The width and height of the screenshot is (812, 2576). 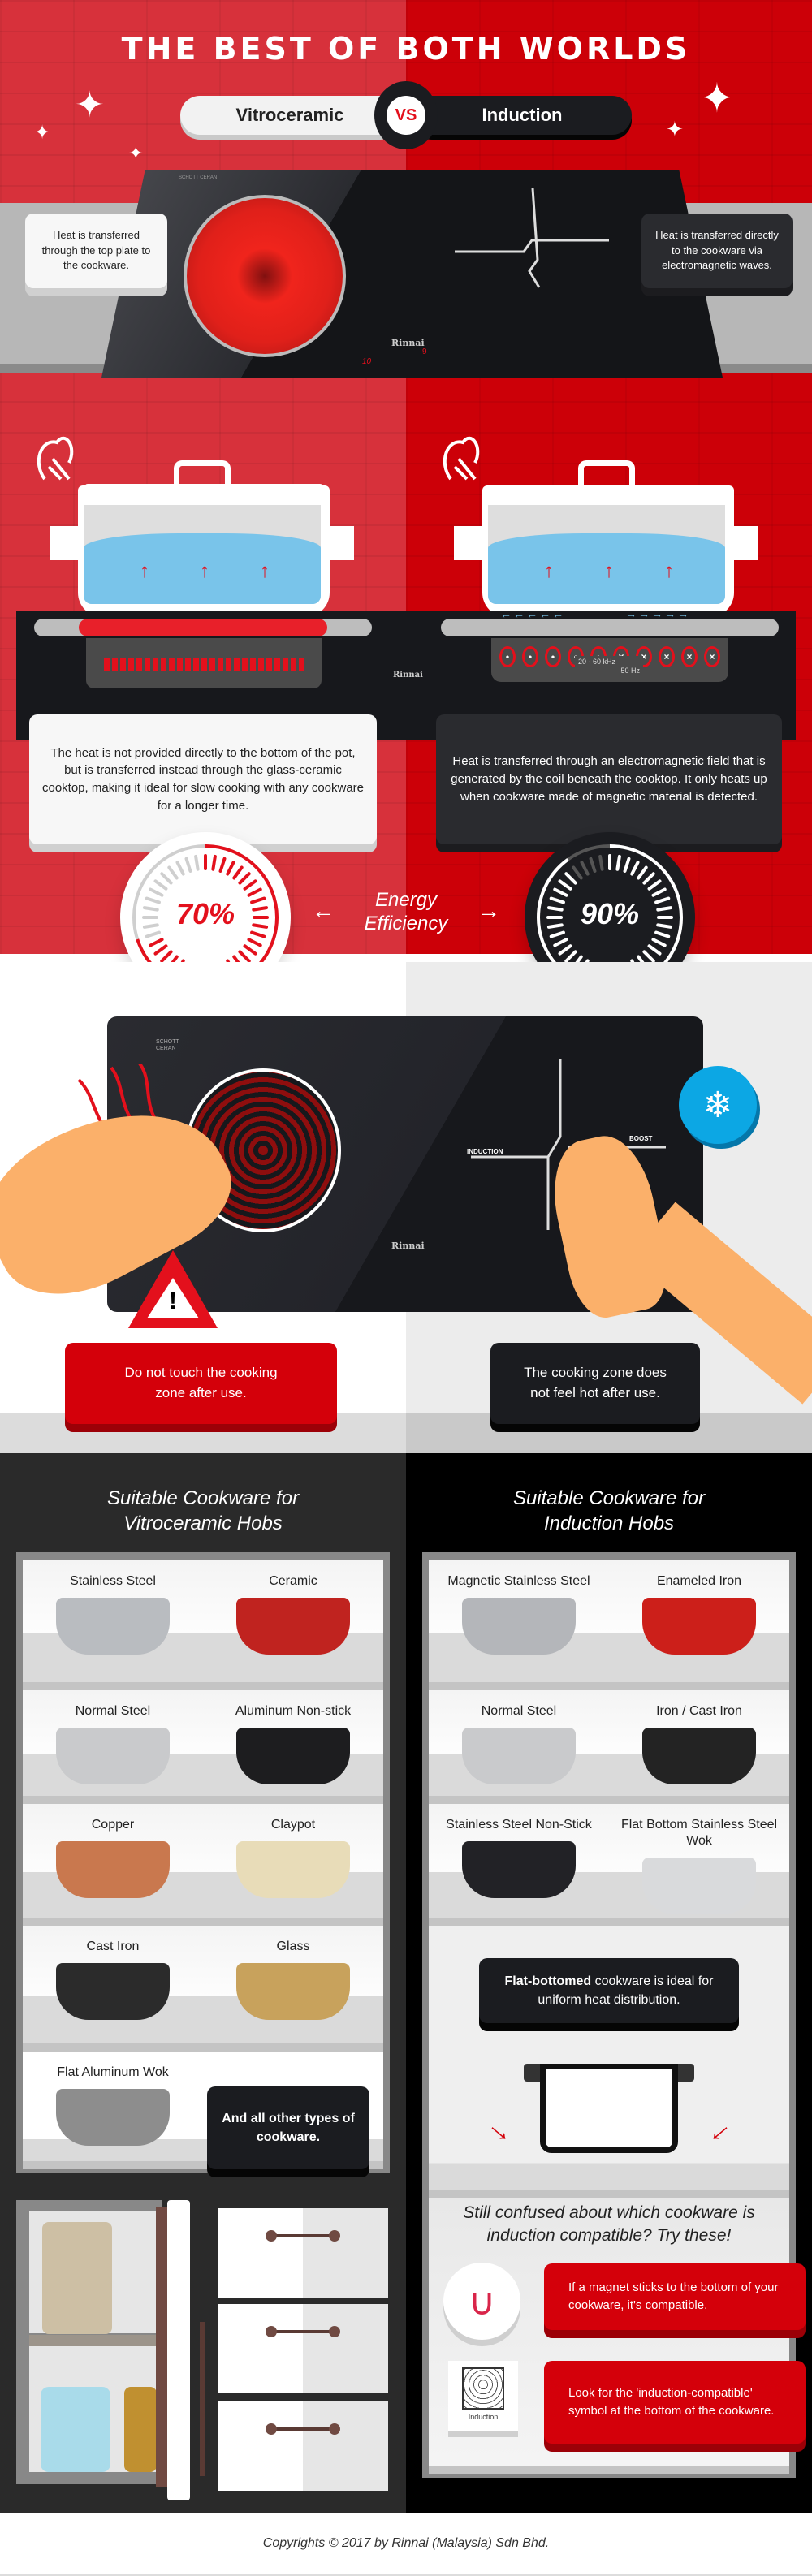 What do you see at coordinates (630, 670) in the screenshot?
I see `frequency-low: 50 Hz` at bounding box center [630, 670].